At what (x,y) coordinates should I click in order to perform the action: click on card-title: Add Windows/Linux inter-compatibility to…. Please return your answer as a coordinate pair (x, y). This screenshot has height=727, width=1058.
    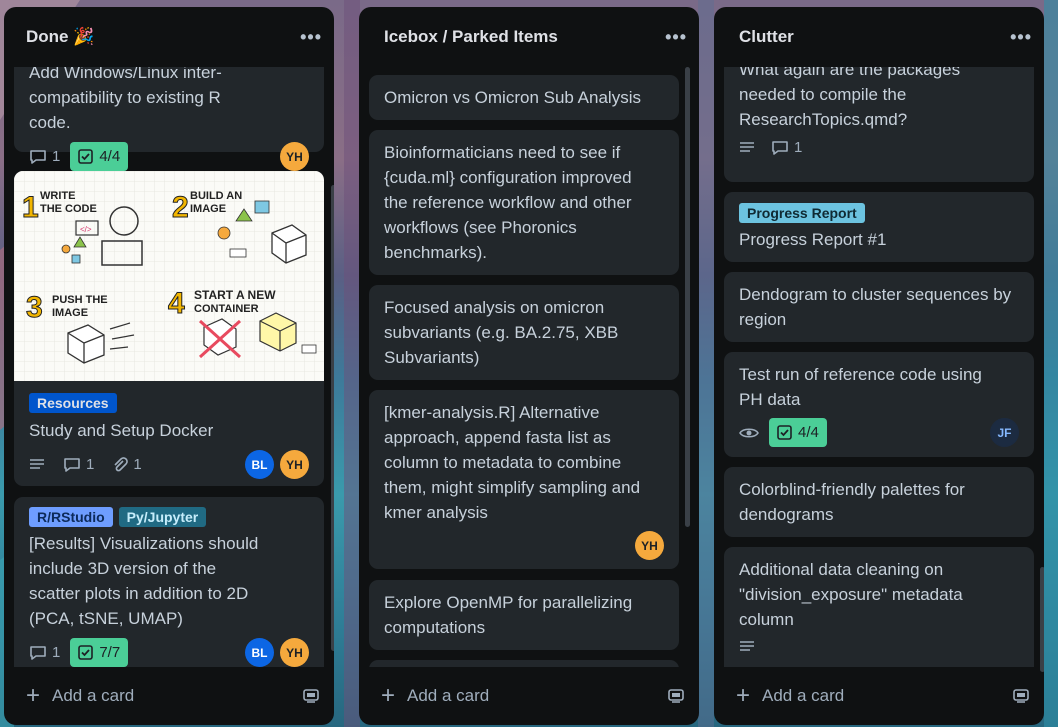
    Looking at the image, I should click on (125, 99).